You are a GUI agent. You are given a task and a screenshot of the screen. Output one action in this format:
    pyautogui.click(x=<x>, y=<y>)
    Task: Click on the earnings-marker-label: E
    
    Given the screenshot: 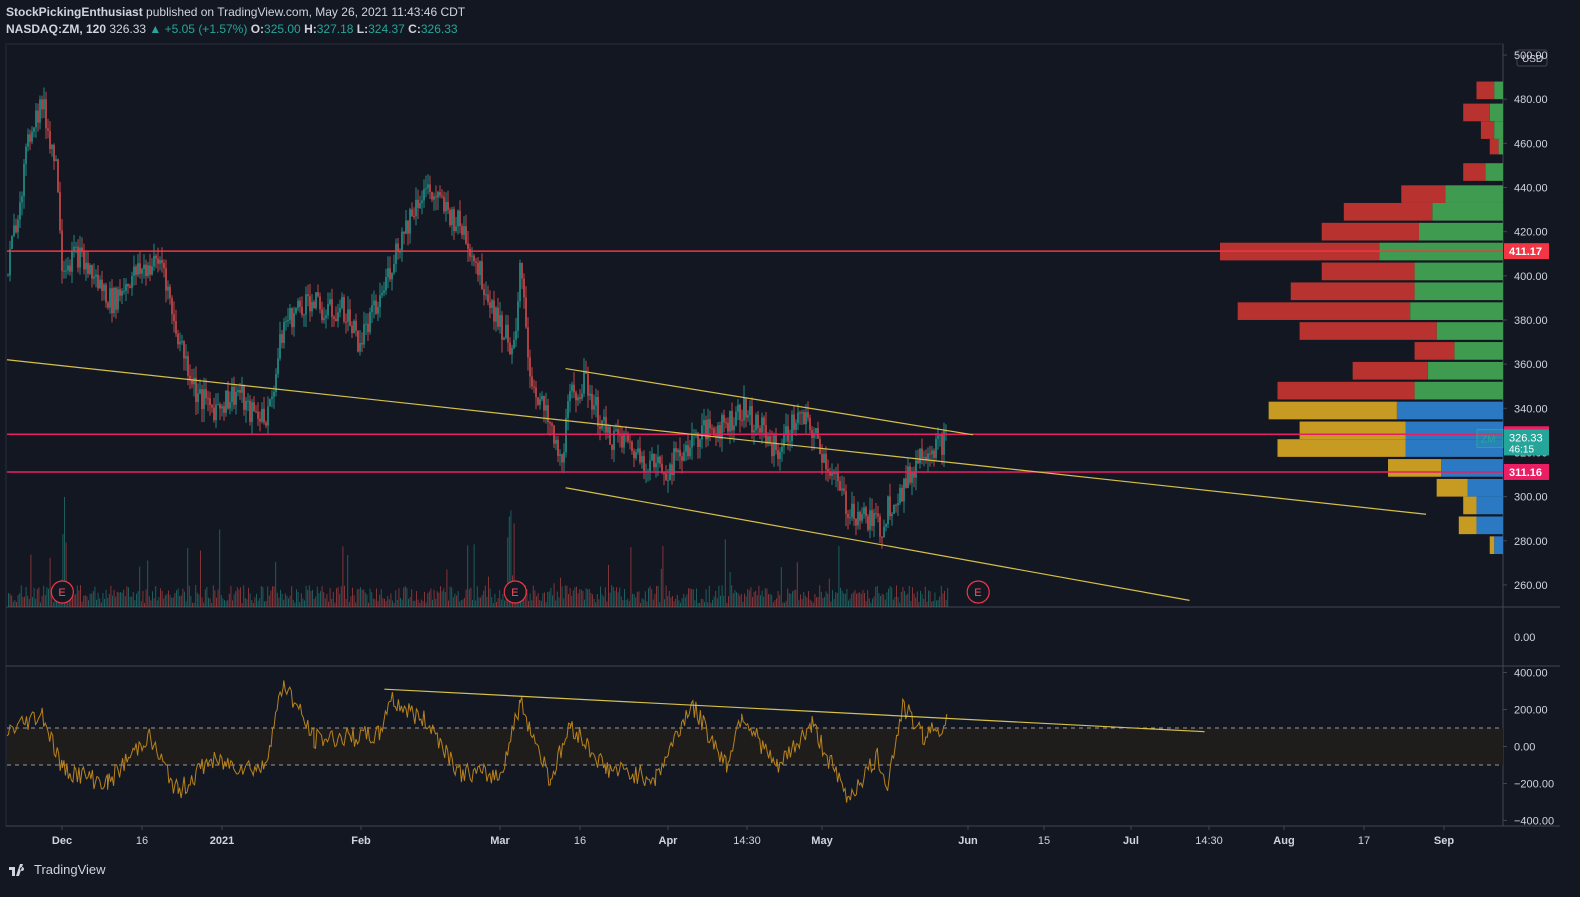 What is the action you would take?
    pyautogui.click(x=514, y=593)
    